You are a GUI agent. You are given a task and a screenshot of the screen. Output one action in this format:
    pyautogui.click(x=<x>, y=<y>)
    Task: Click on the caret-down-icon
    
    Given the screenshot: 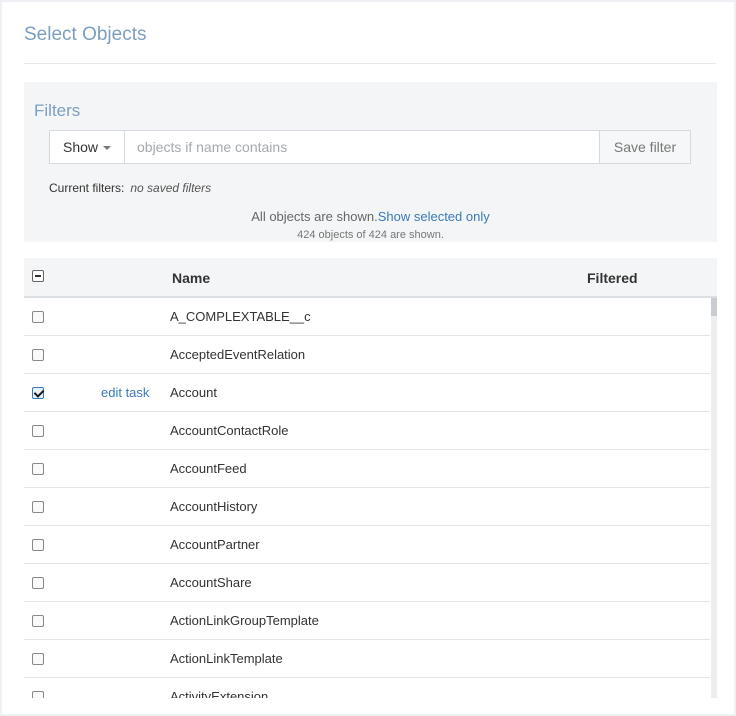 What is the action you would take?
    pyautogui.click(x=107, y=148)
    